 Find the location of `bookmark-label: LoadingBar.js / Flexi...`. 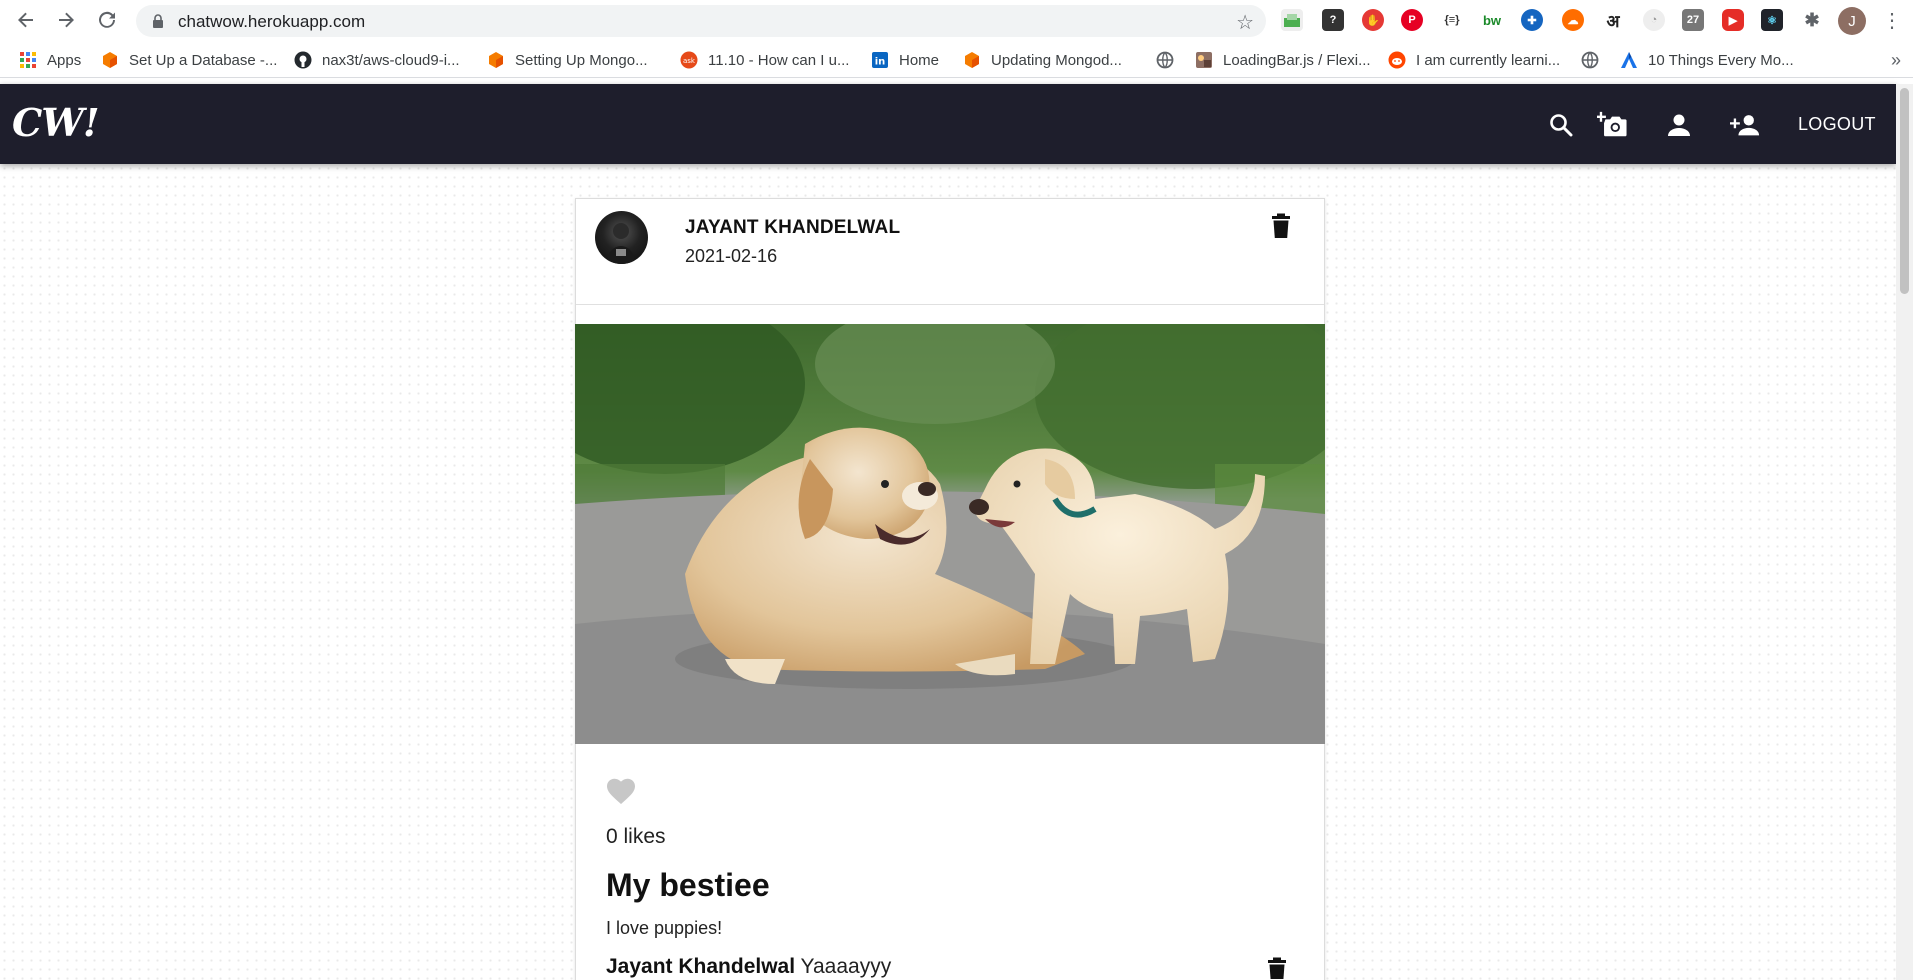

bookmark-label: LoadingBar.js / Flexi... is located at coordinates (1297, 60).